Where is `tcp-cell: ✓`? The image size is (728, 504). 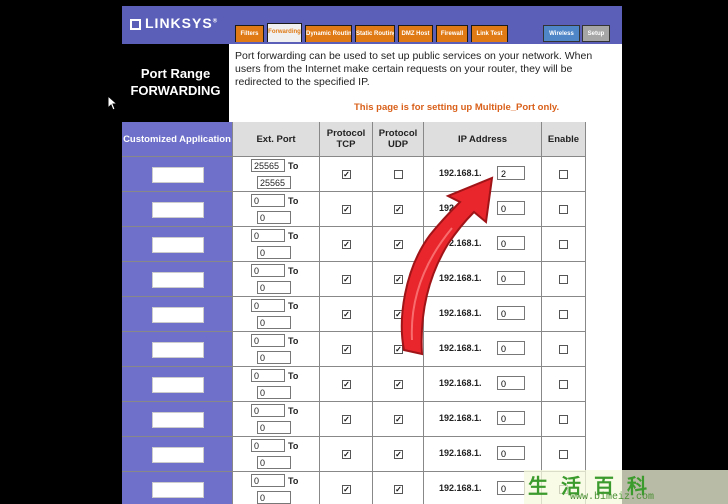 tcp-cell: ✓ is located at coordinates (346, 454).